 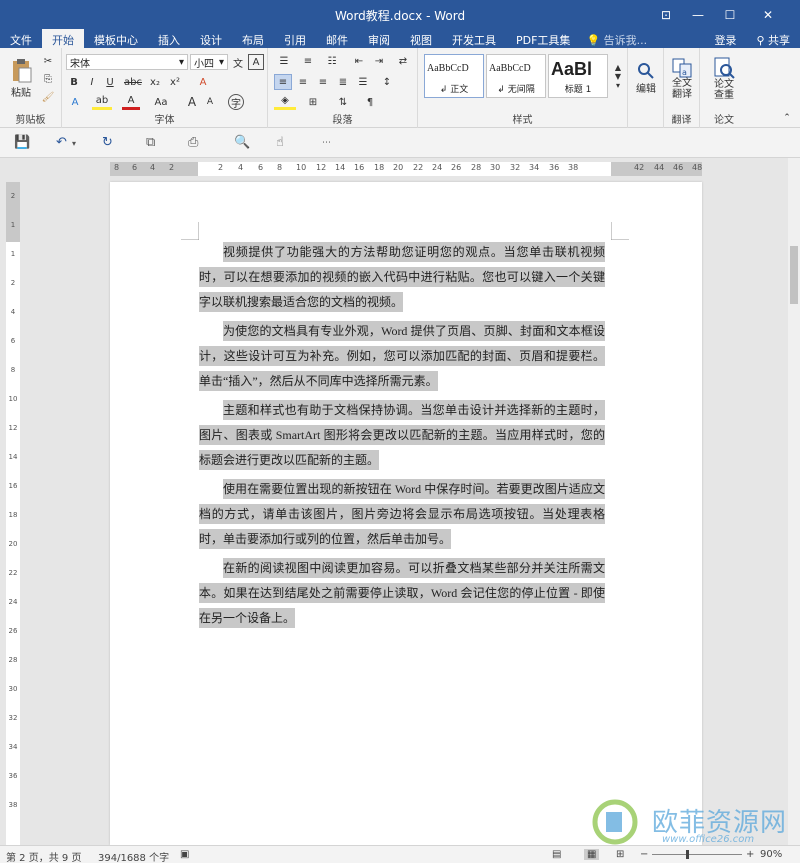 What do you see at coordinates (387, 82) in the screenshot?
I see `line-spacing-icon: ↕` at bounding box center [387, 82].